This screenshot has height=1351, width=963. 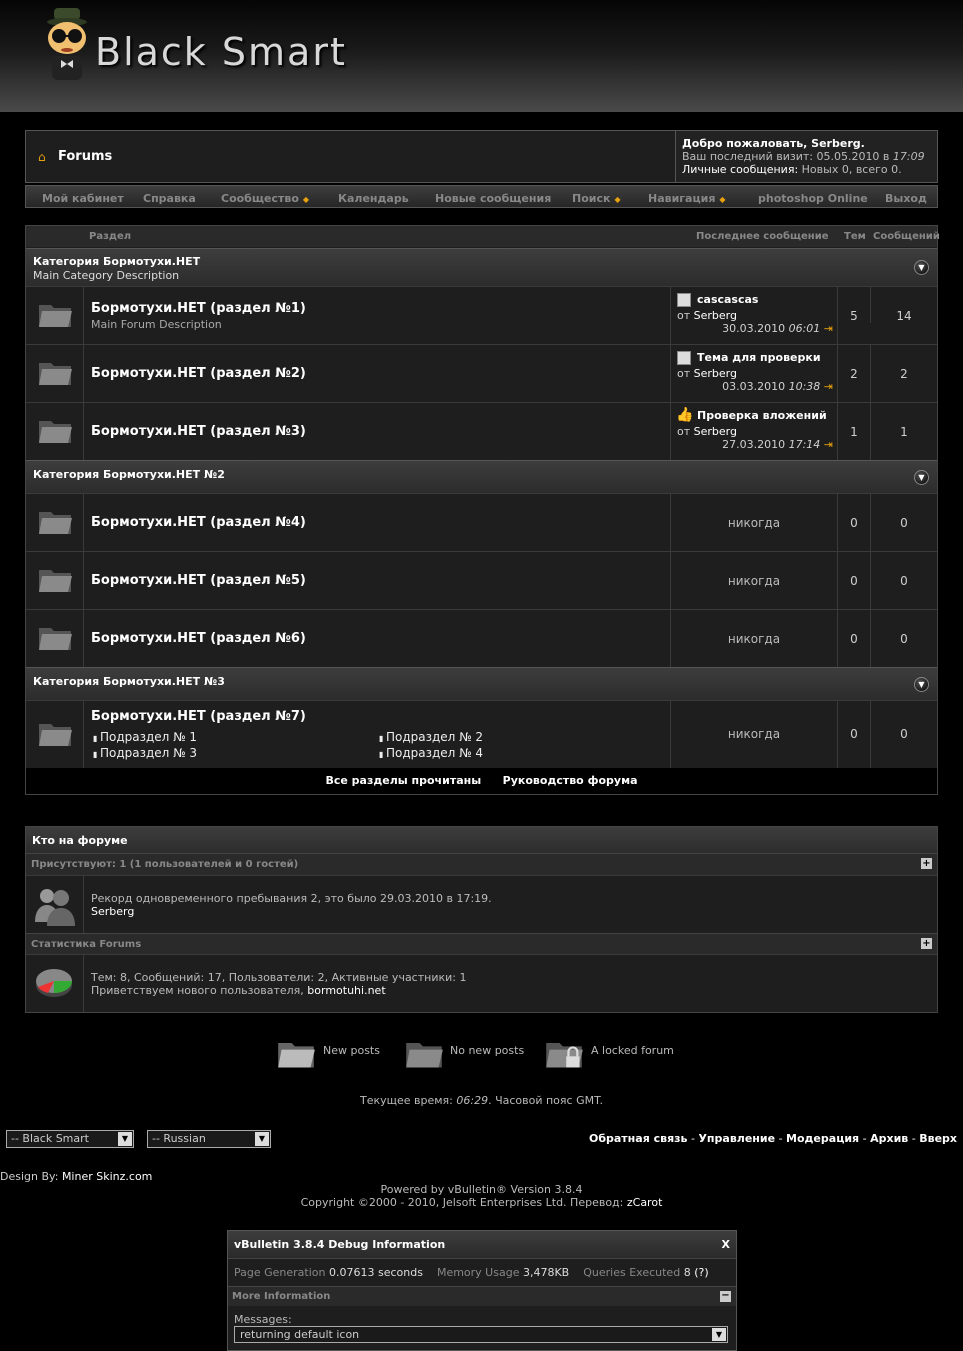 I want to click on queries-label: Queries Executed, so click(x=633, y=1272).